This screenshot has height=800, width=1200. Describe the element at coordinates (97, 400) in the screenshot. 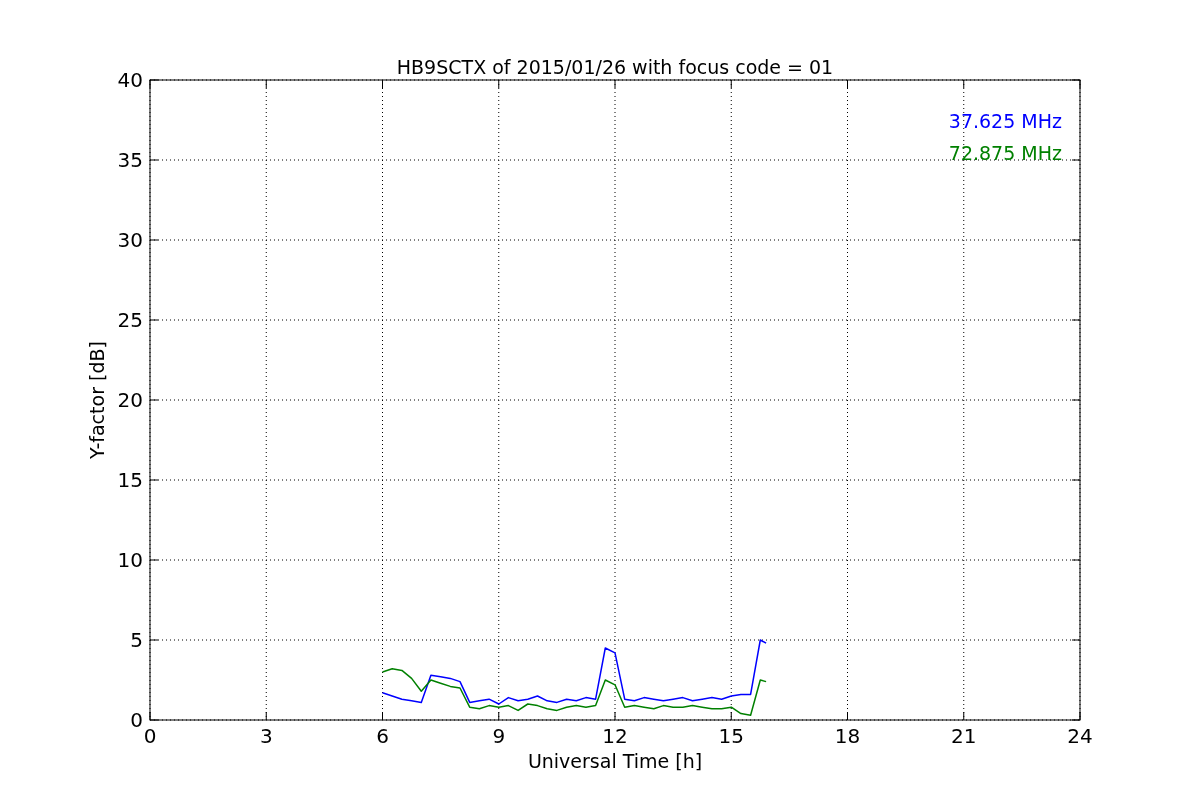

I see `y-axis-label: Y-factor [dB]` at that location.